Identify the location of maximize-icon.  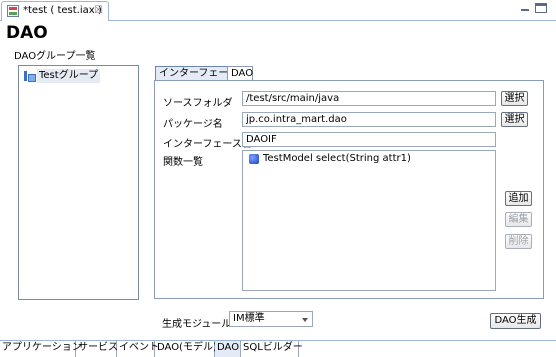
(541, 8).